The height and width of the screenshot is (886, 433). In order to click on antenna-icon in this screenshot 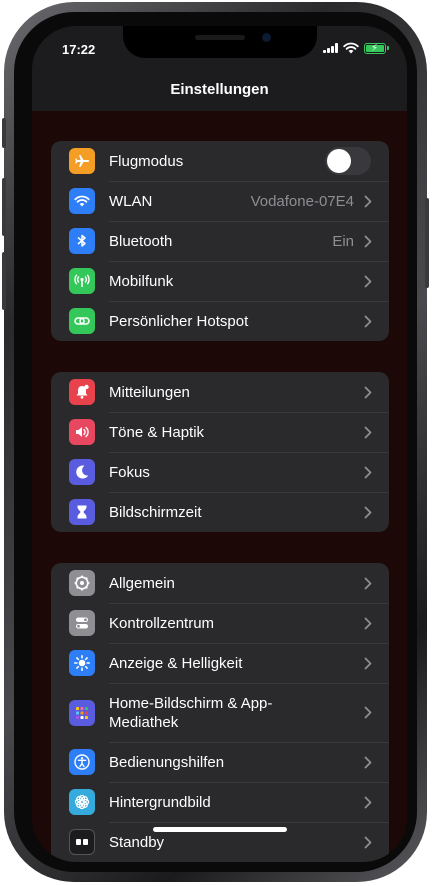, I will do `click(82, 281)`.